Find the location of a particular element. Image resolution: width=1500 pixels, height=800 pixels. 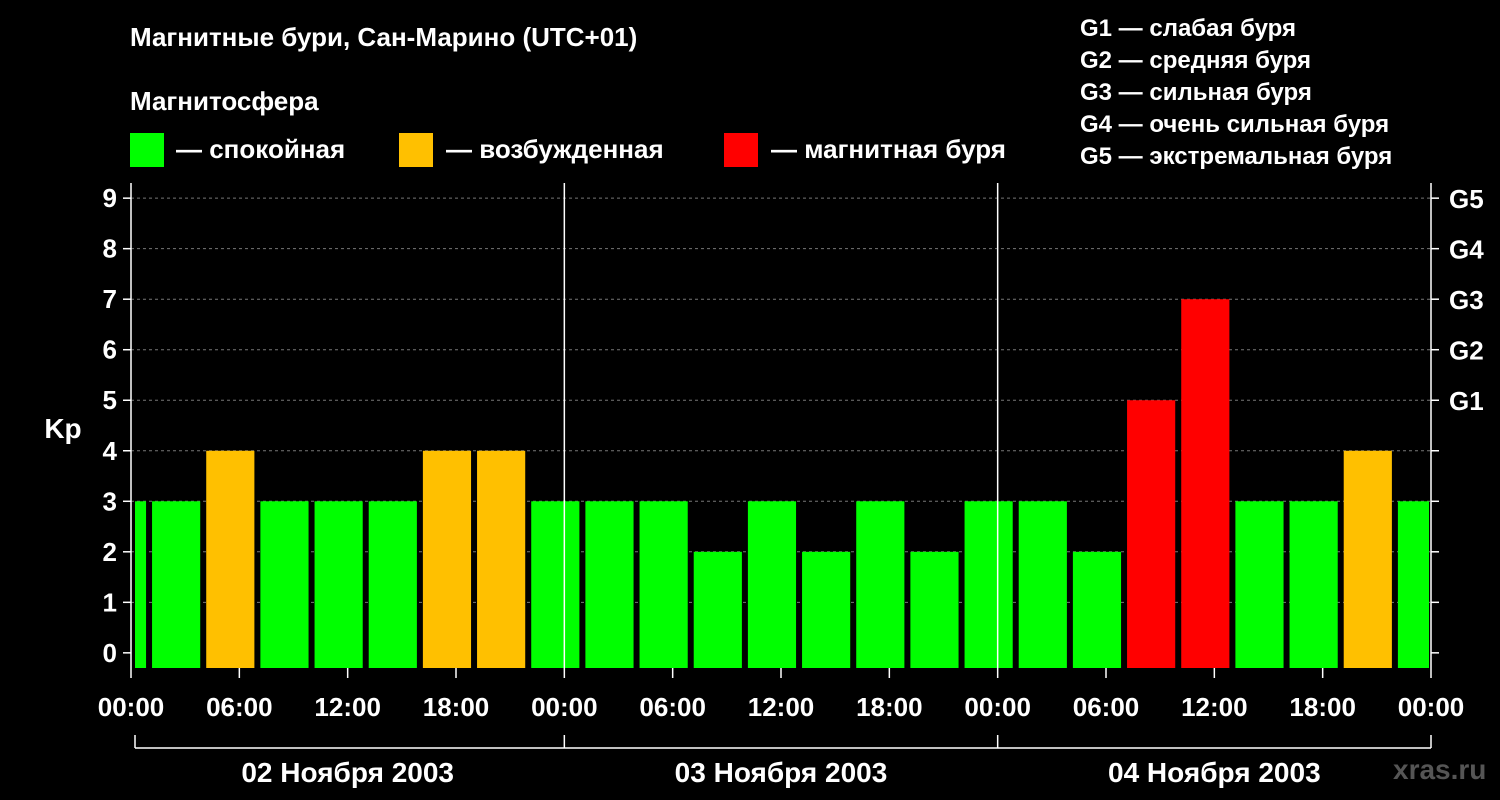

y-tick-label: 8 is located at coordinates (110, 249).